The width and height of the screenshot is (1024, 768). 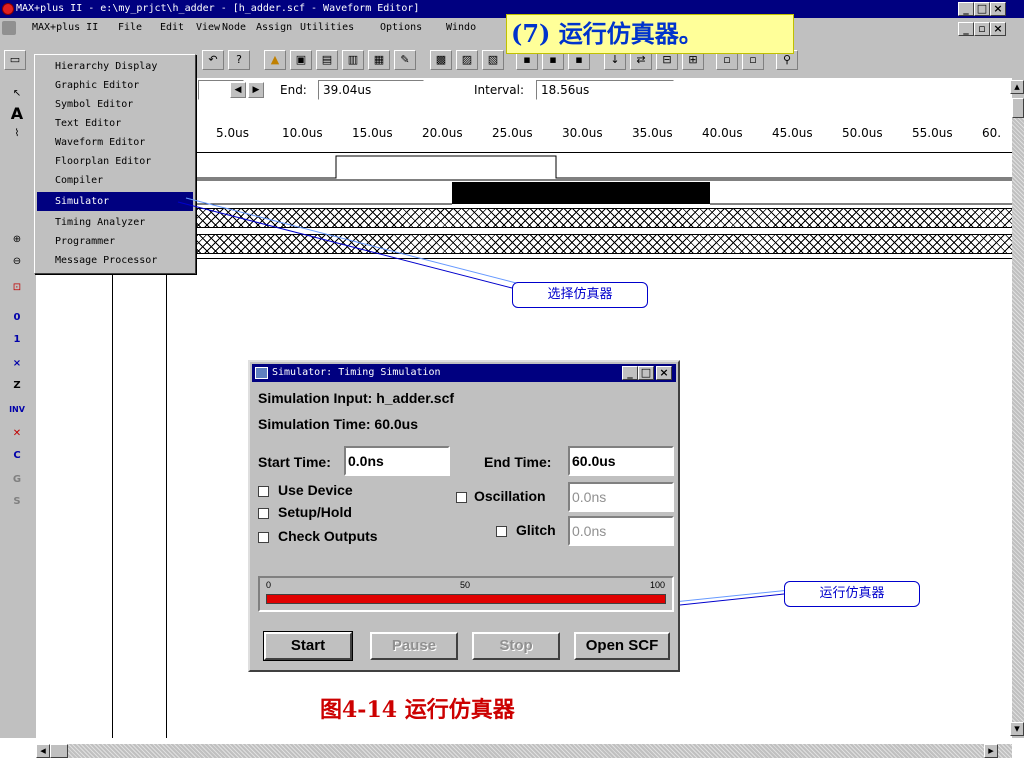 What do you see at coordinates (580, 295) in the screenshot?
I see `annotation-select-simulator: 选择仿真器` at bounding box center [580, 295].